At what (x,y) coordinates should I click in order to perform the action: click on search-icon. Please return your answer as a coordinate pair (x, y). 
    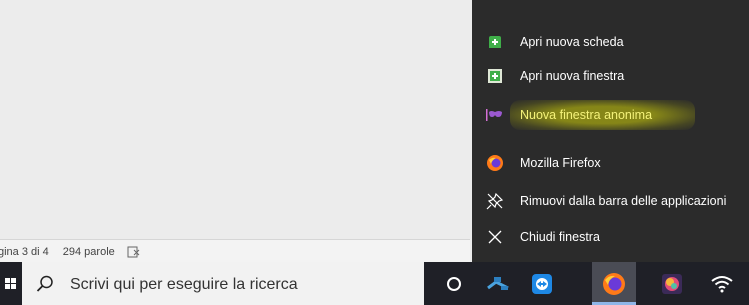
    Looking at the image, I should click on (44, 283).